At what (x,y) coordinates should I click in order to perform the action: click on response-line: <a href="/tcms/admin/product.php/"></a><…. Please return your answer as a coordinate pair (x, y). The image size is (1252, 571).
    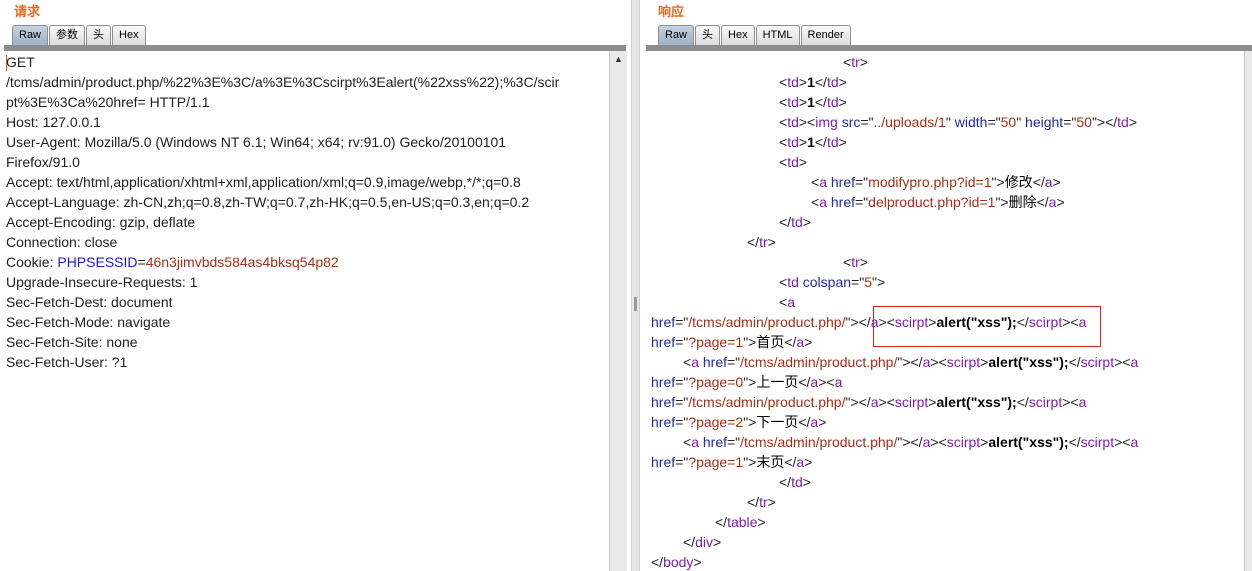
    Looking at the image, I should click on (910, 362).